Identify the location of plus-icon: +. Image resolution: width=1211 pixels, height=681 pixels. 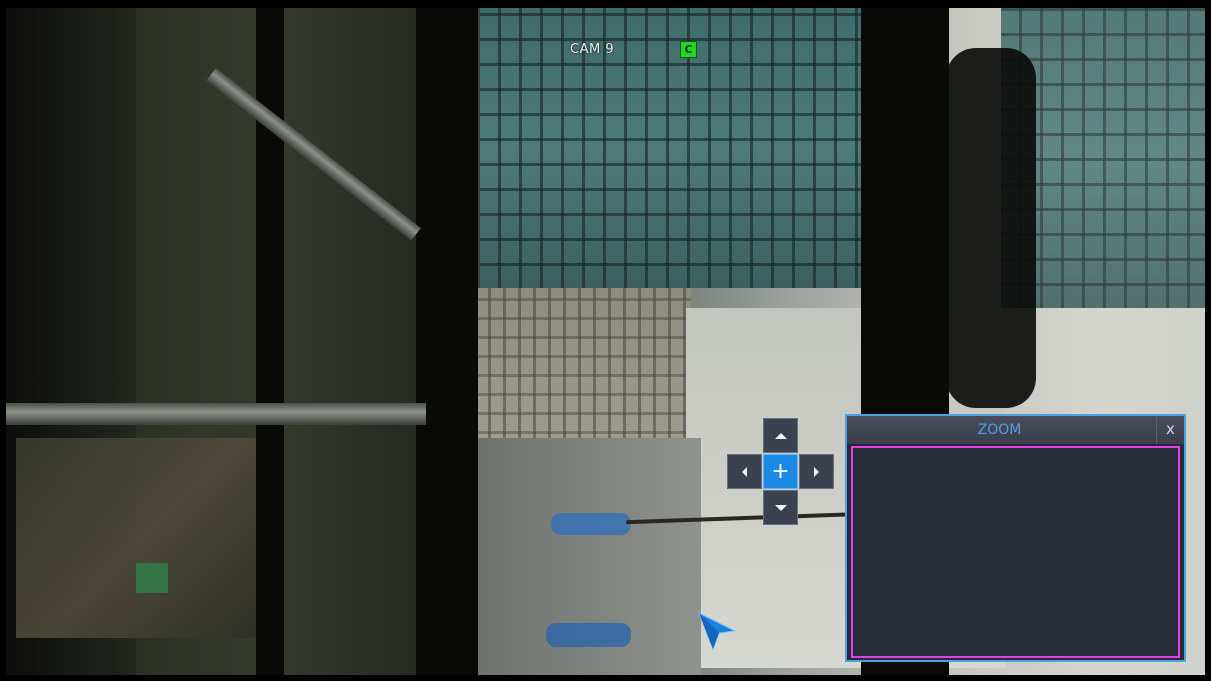
(780, 471).